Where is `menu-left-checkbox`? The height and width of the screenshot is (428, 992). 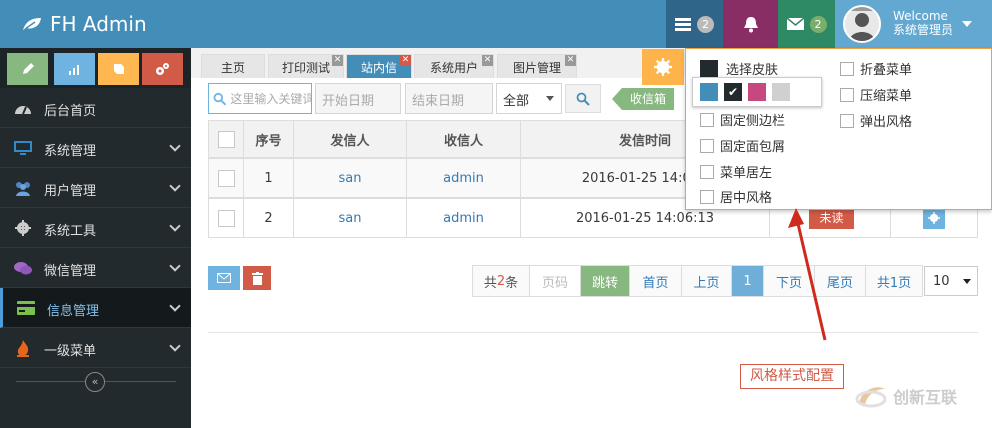 menu-left-checkbox is located at coordinates (707, 171).